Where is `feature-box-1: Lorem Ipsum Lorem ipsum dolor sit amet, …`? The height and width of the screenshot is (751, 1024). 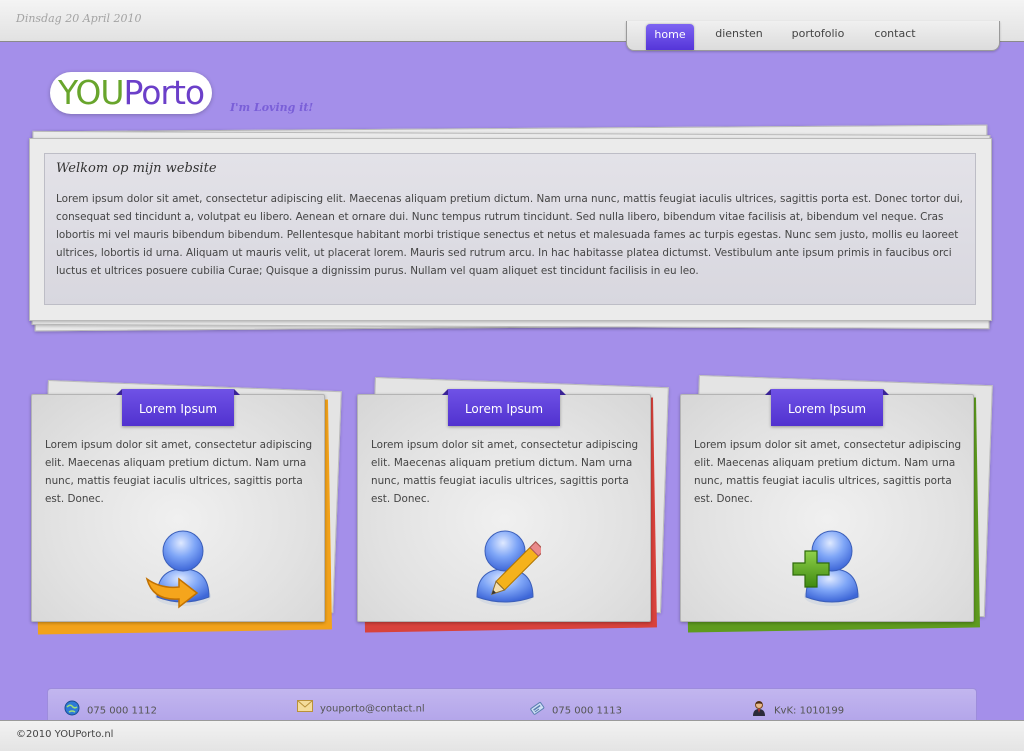
feature-box-1: Lorem Ipsum Lorem ipsum dolor sit amet, … is located at coordinates (178, 505).